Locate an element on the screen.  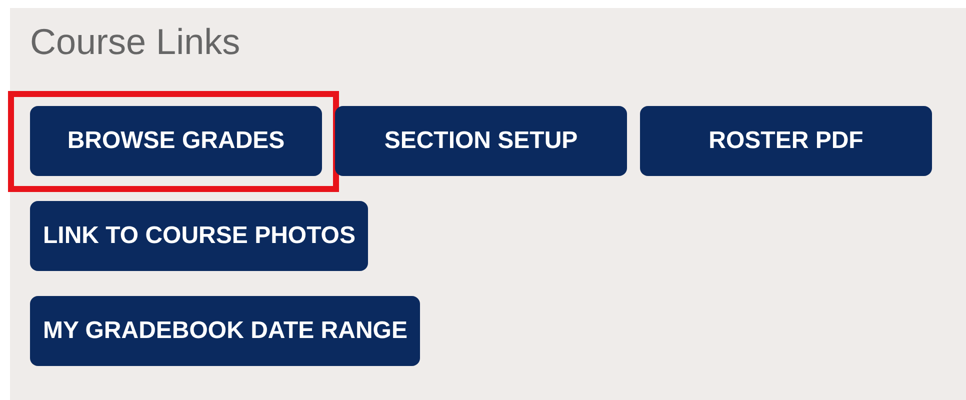
link-button: ROSTER PDF is located at coordinates (786, 141).